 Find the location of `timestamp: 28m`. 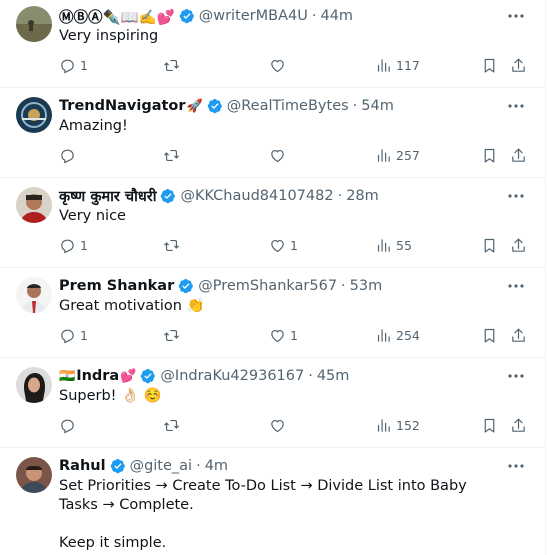

timestamp: 28m is located at coordinates (362, 196).